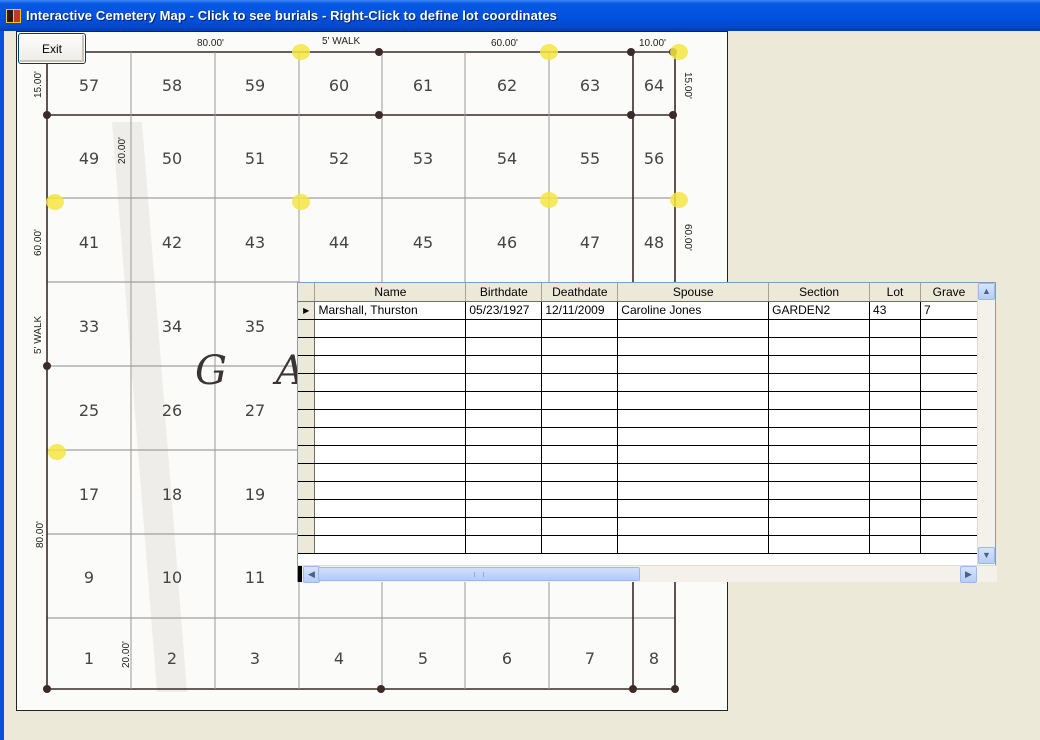 The width and height of the screenshot is (1040, 740). I want to click on cell-birthdate: 05/23/1927, so click(504, 310).